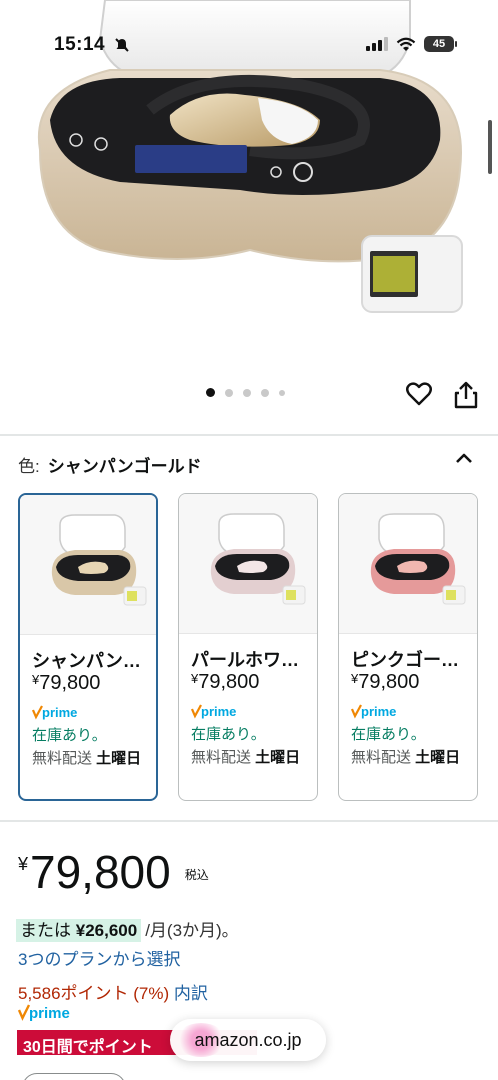  I want to click on points-breakdown-link: 内訳, so click(191, 993).